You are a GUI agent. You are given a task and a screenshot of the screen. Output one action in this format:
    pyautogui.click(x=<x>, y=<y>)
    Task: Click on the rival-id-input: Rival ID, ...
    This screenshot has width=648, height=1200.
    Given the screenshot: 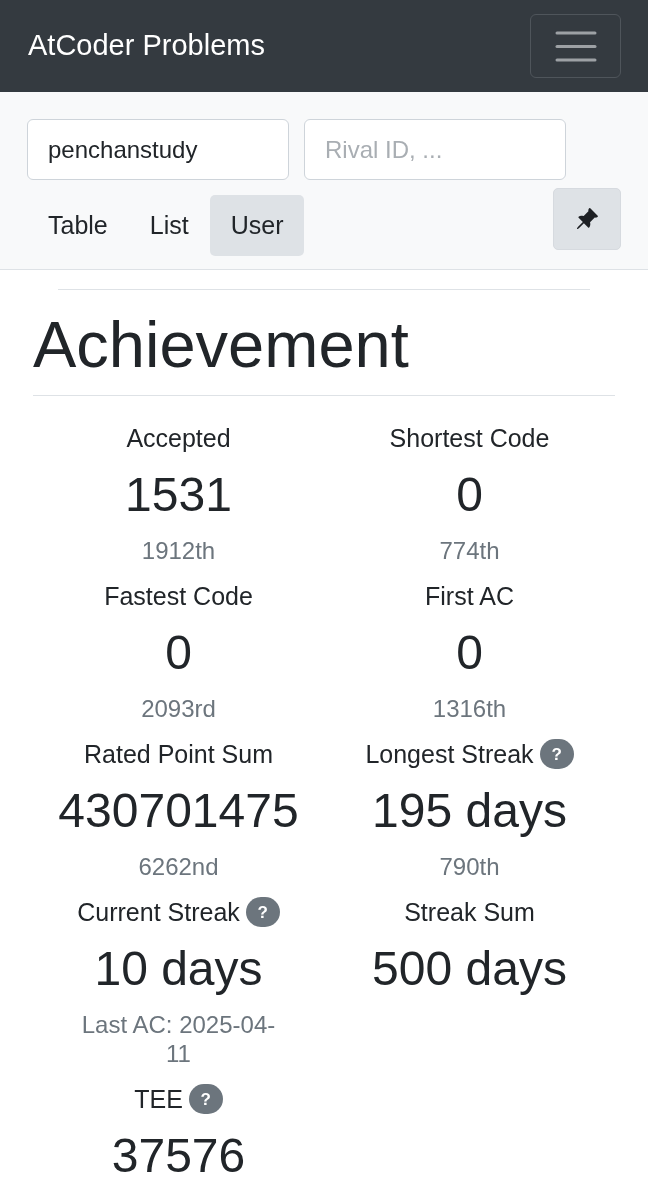 What is the action you would take?
    pyautogui.click(x=435, y=149)
    